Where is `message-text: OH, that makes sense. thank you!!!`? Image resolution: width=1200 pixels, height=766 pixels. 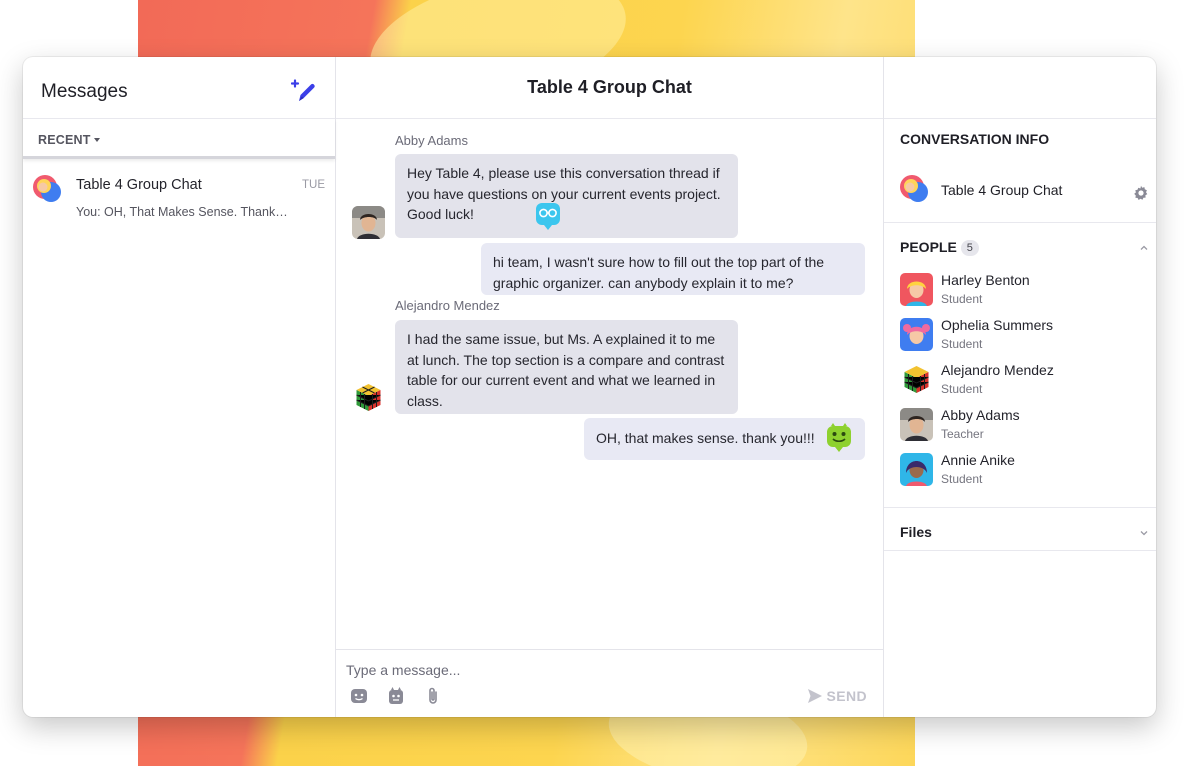
message-text: OH, that makes sense. thank you!!! is located at coordinates (705, 438).